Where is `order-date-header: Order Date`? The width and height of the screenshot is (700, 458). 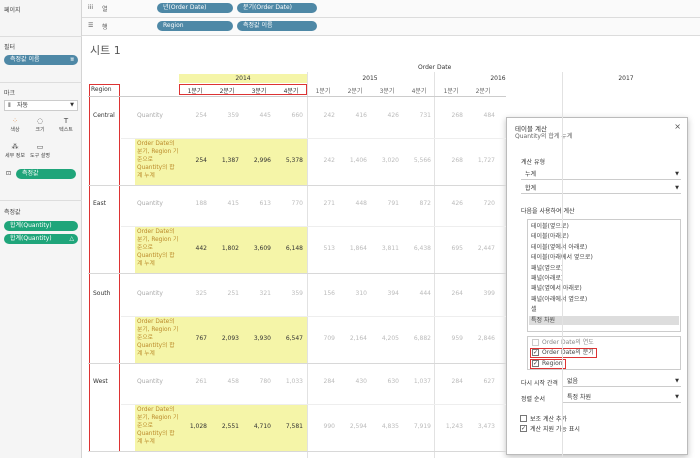
order-date-header: Order Date is located at coordinates (435, 67).